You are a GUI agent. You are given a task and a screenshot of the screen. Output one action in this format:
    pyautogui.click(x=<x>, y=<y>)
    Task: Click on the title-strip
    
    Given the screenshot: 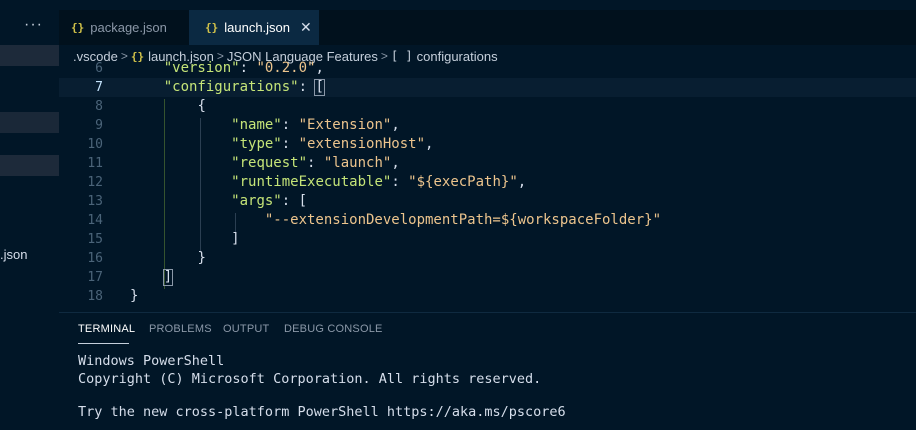 What is the action you would take?
    pyautogui.click(x=458, y=3)
    